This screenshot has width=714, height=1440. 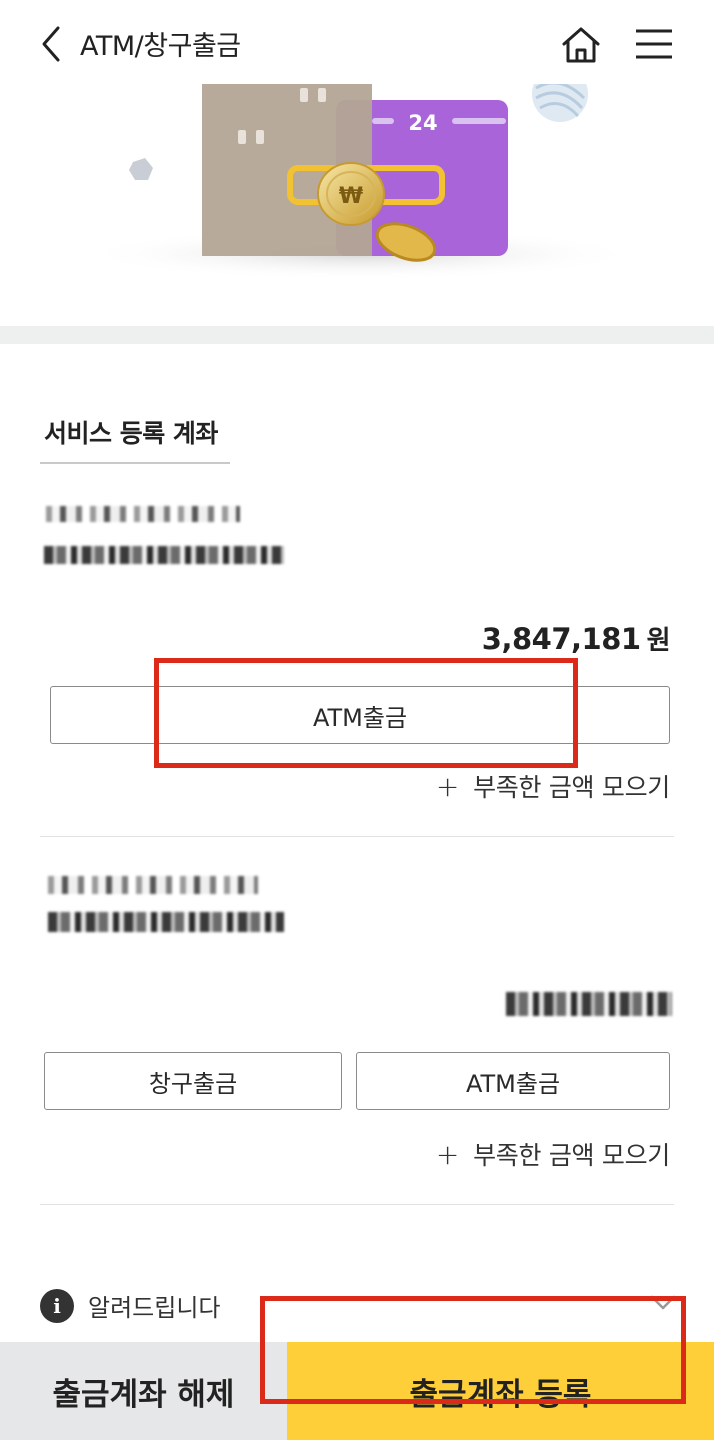 What do you see at coordinates (143, 1391) in the screenshot?
I see `unregister-account-button: 출금계좌 해제` at bounding box center [143, 1391].